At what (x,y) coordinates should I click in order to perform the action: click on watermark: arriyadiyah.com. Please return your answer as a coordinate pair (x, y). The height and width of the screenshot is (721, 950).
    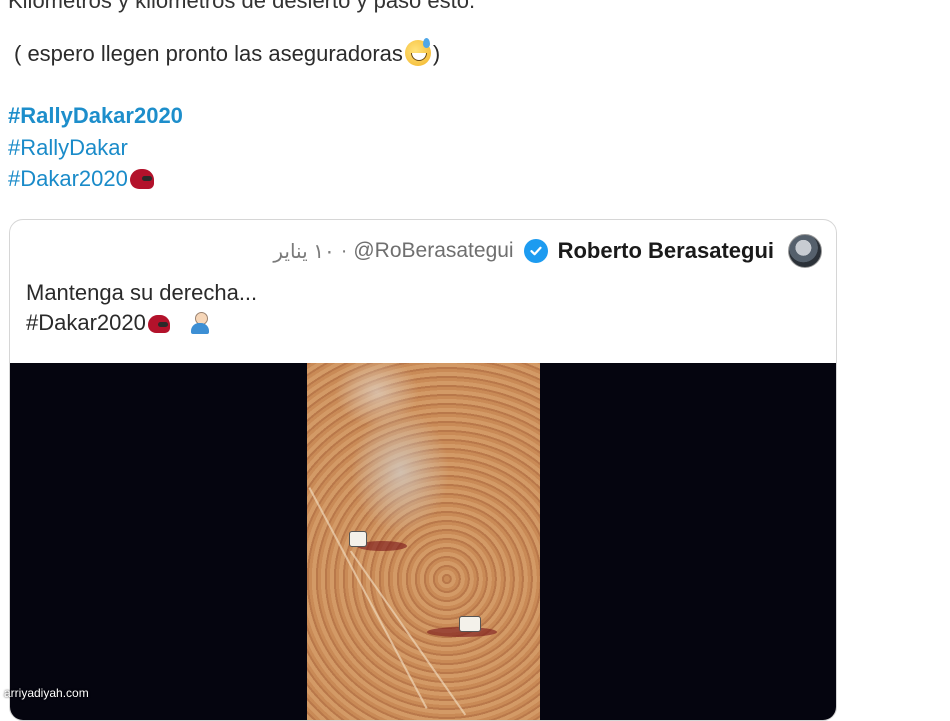
    Looking at the image, I should click on (46, 693).